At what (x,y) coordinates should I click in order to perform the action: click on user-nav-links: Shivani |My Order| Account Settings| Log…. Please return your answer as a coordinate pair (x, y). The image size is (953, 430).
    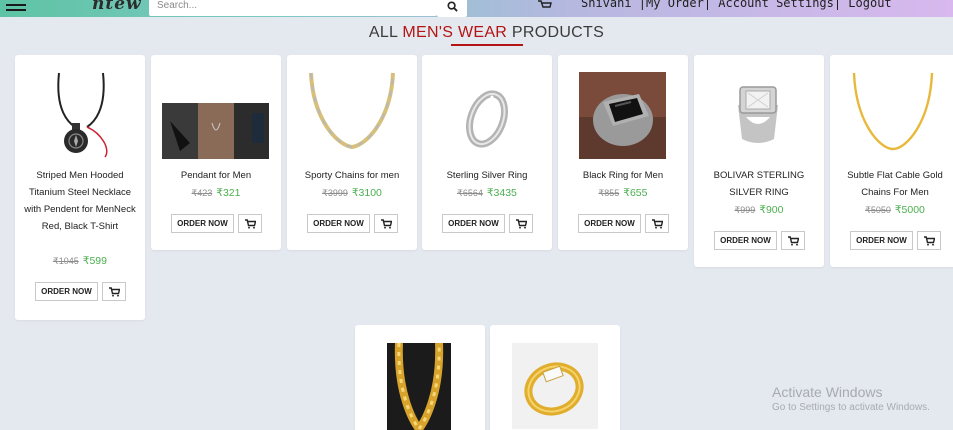
    Looking at the image, I should click on (736, 5).